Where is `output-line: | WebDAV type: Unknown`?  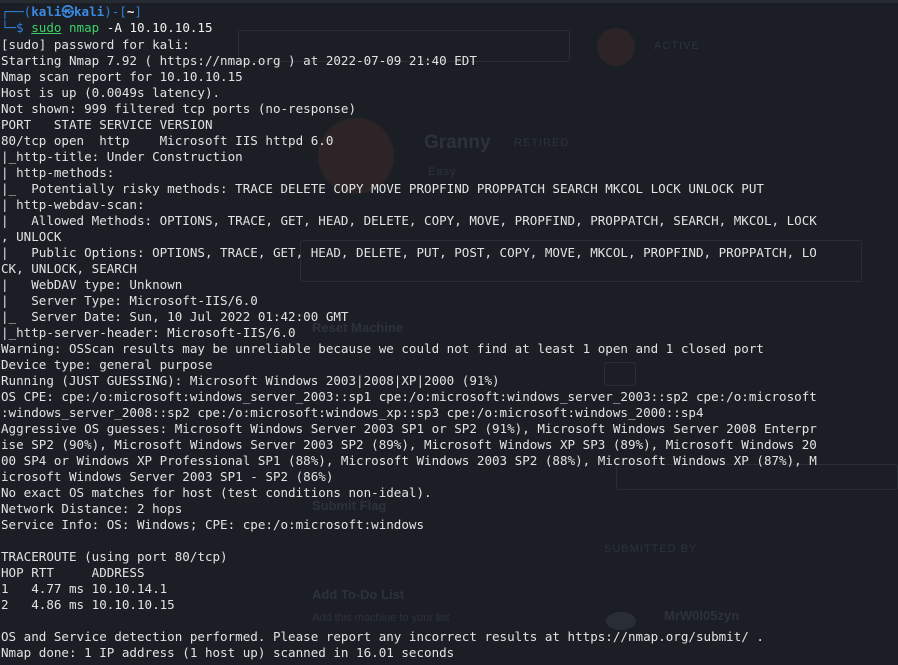
output-line: | WebDAV type: Unknown is located at coordinates (92, 284).